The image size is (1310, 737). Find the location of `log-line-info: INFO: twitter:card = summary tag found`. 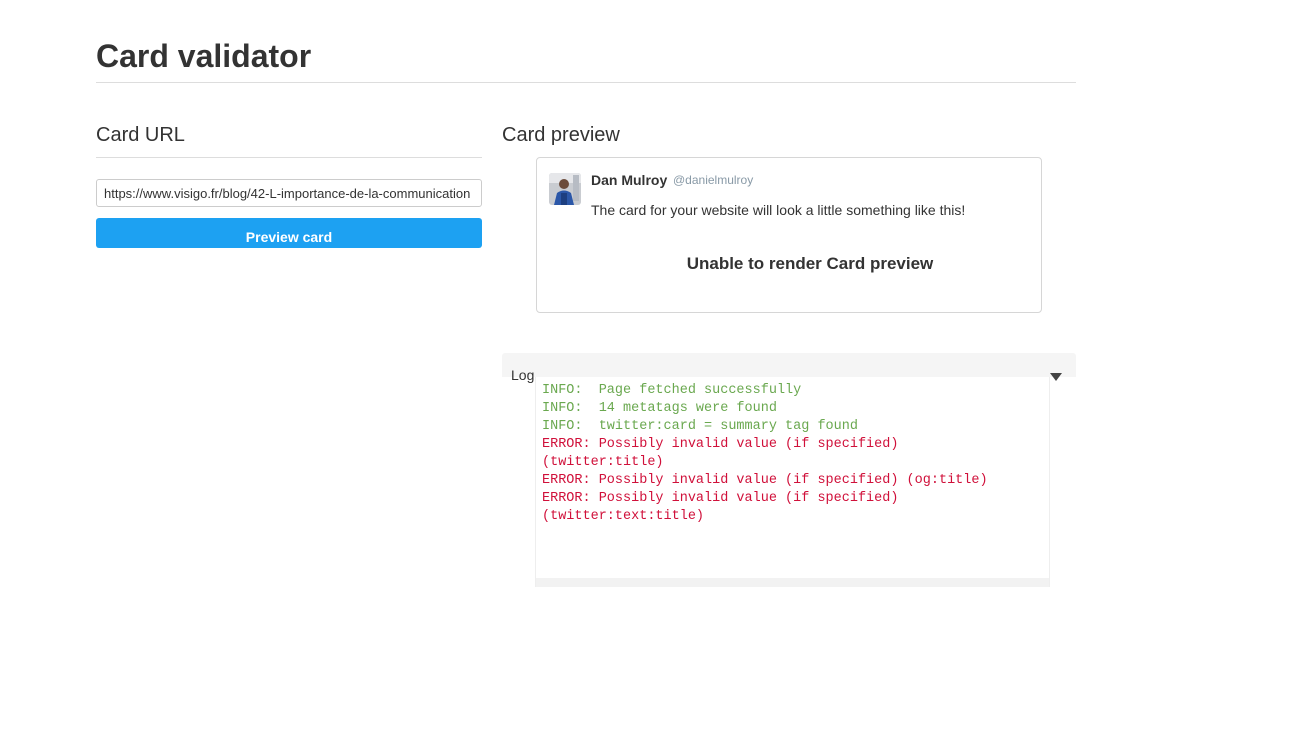

log-line-info: INFO: twitter:card = summary tag found is located at coordinates (700, 426).